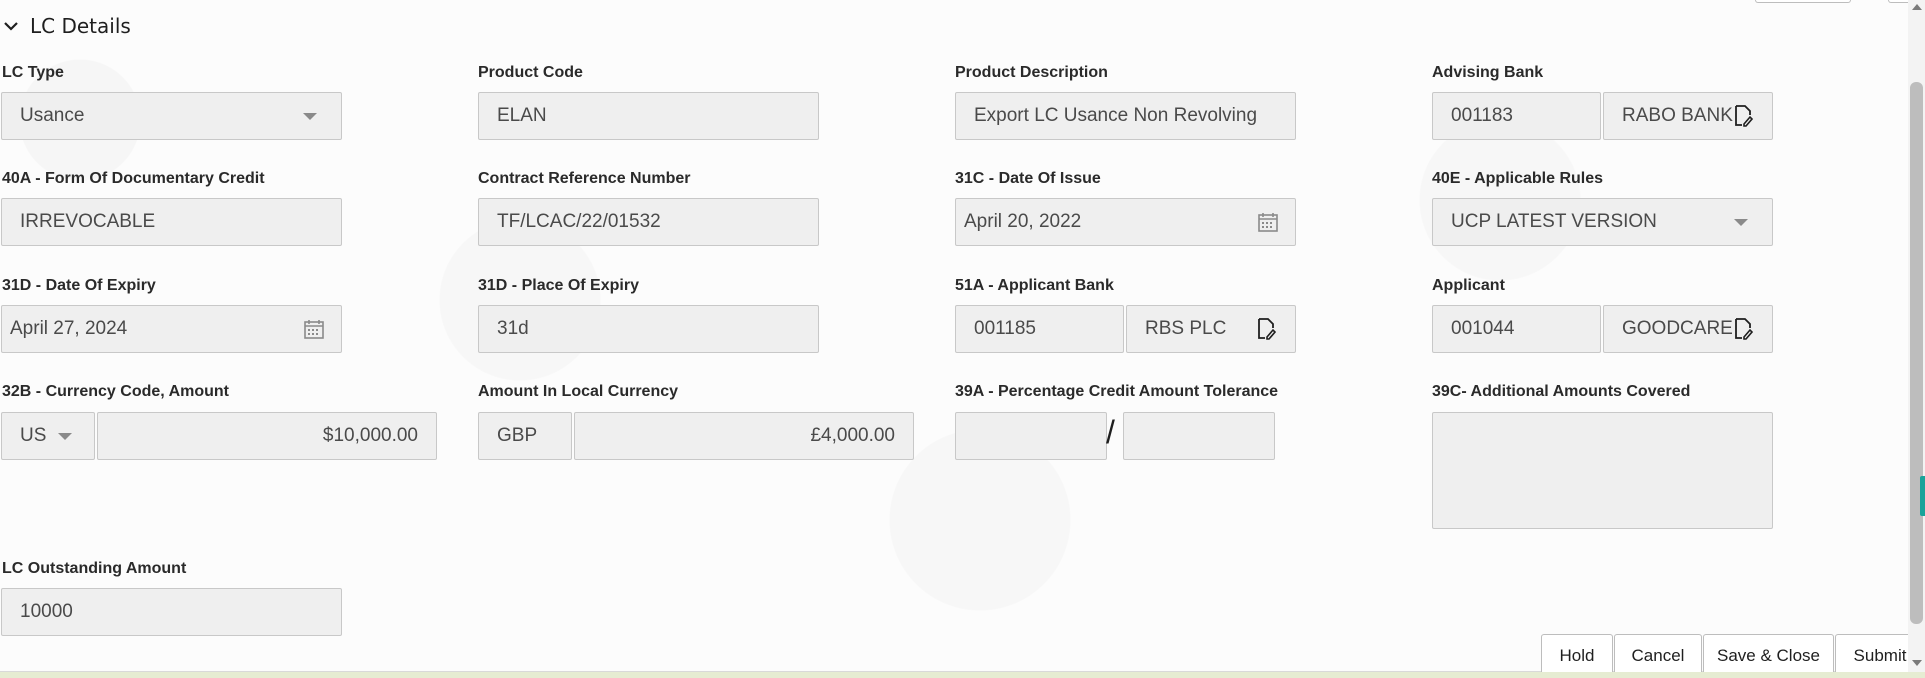 This screenshot has width=1925, height=678. What do you see at coordinates (1488, 72) in the screenshot?
I see `advising-bank-label: Advising Bank` at bounding box center [1488, 72].